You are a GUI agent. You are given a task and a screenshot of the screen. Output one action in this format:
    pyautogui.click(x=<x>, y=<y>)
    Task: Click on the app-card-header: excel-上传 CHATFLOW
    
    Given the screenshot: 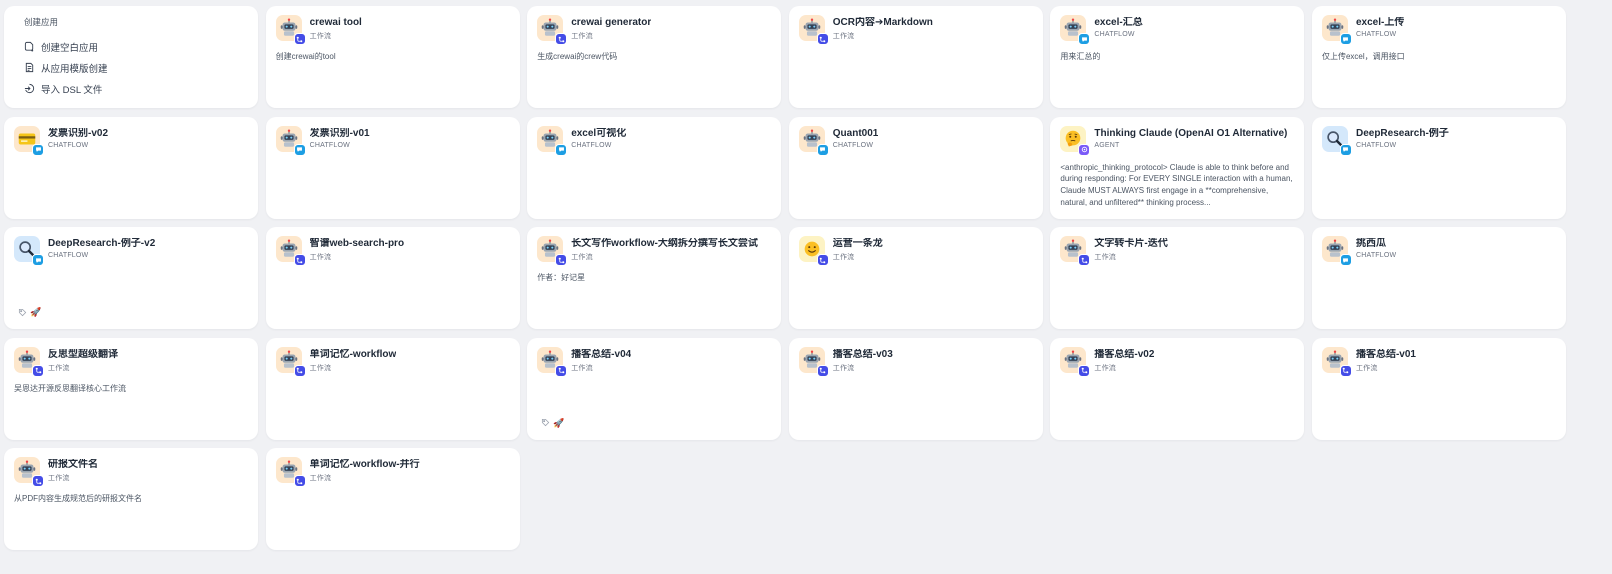 What is the action you would take?
    pyautogui.click(x=1438, y=30)
    